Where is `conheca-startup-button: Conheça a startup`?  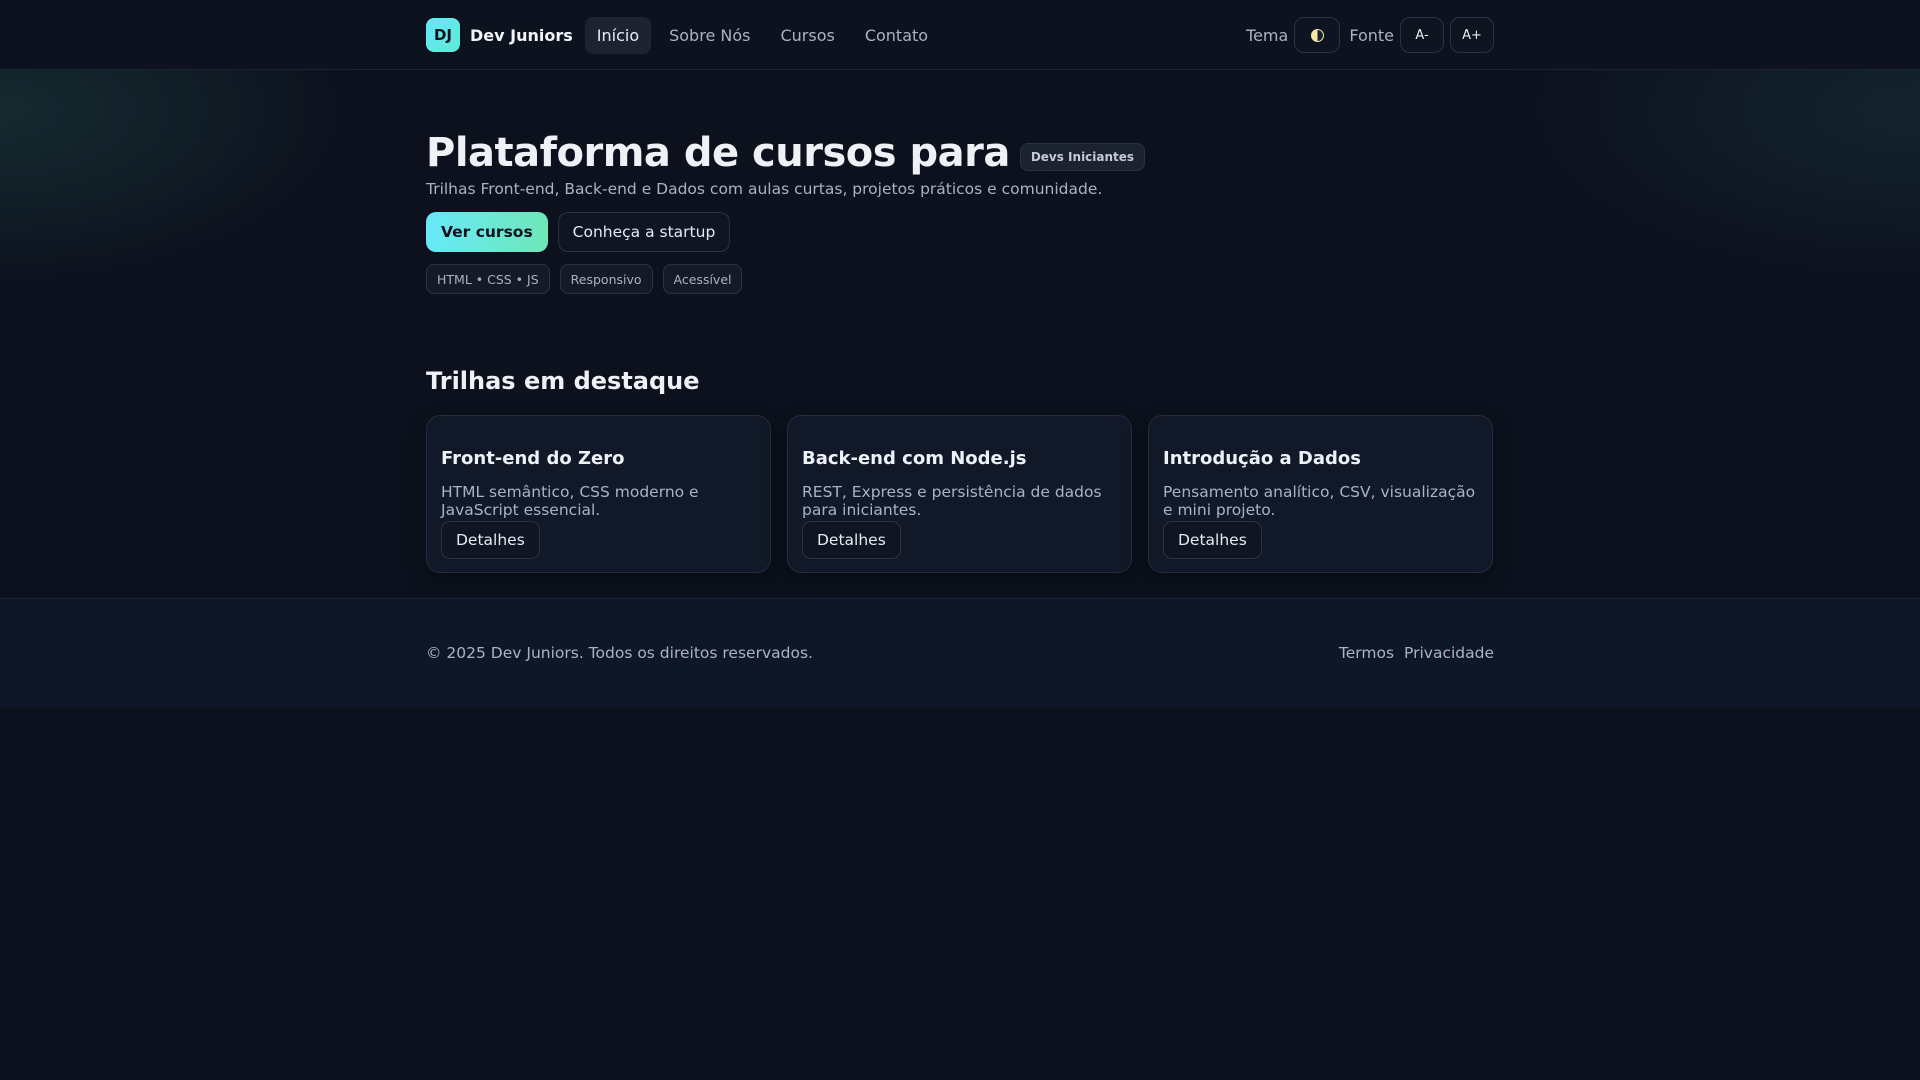 conheca-startup-button: Conheça a startup is located at coordinates (644, 232).